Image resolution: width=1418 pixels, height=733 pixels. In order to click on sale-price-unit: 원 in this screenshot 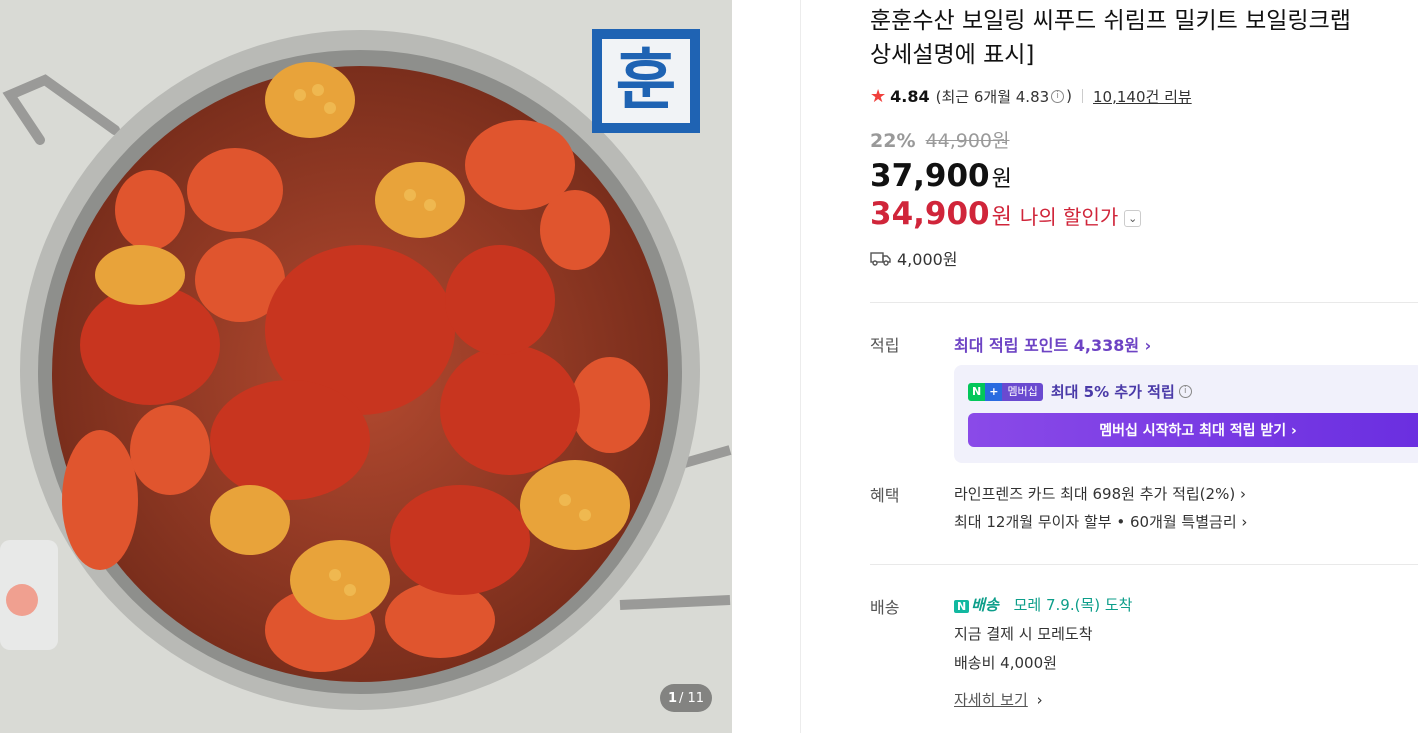, I will do `click(1001, 179)`.